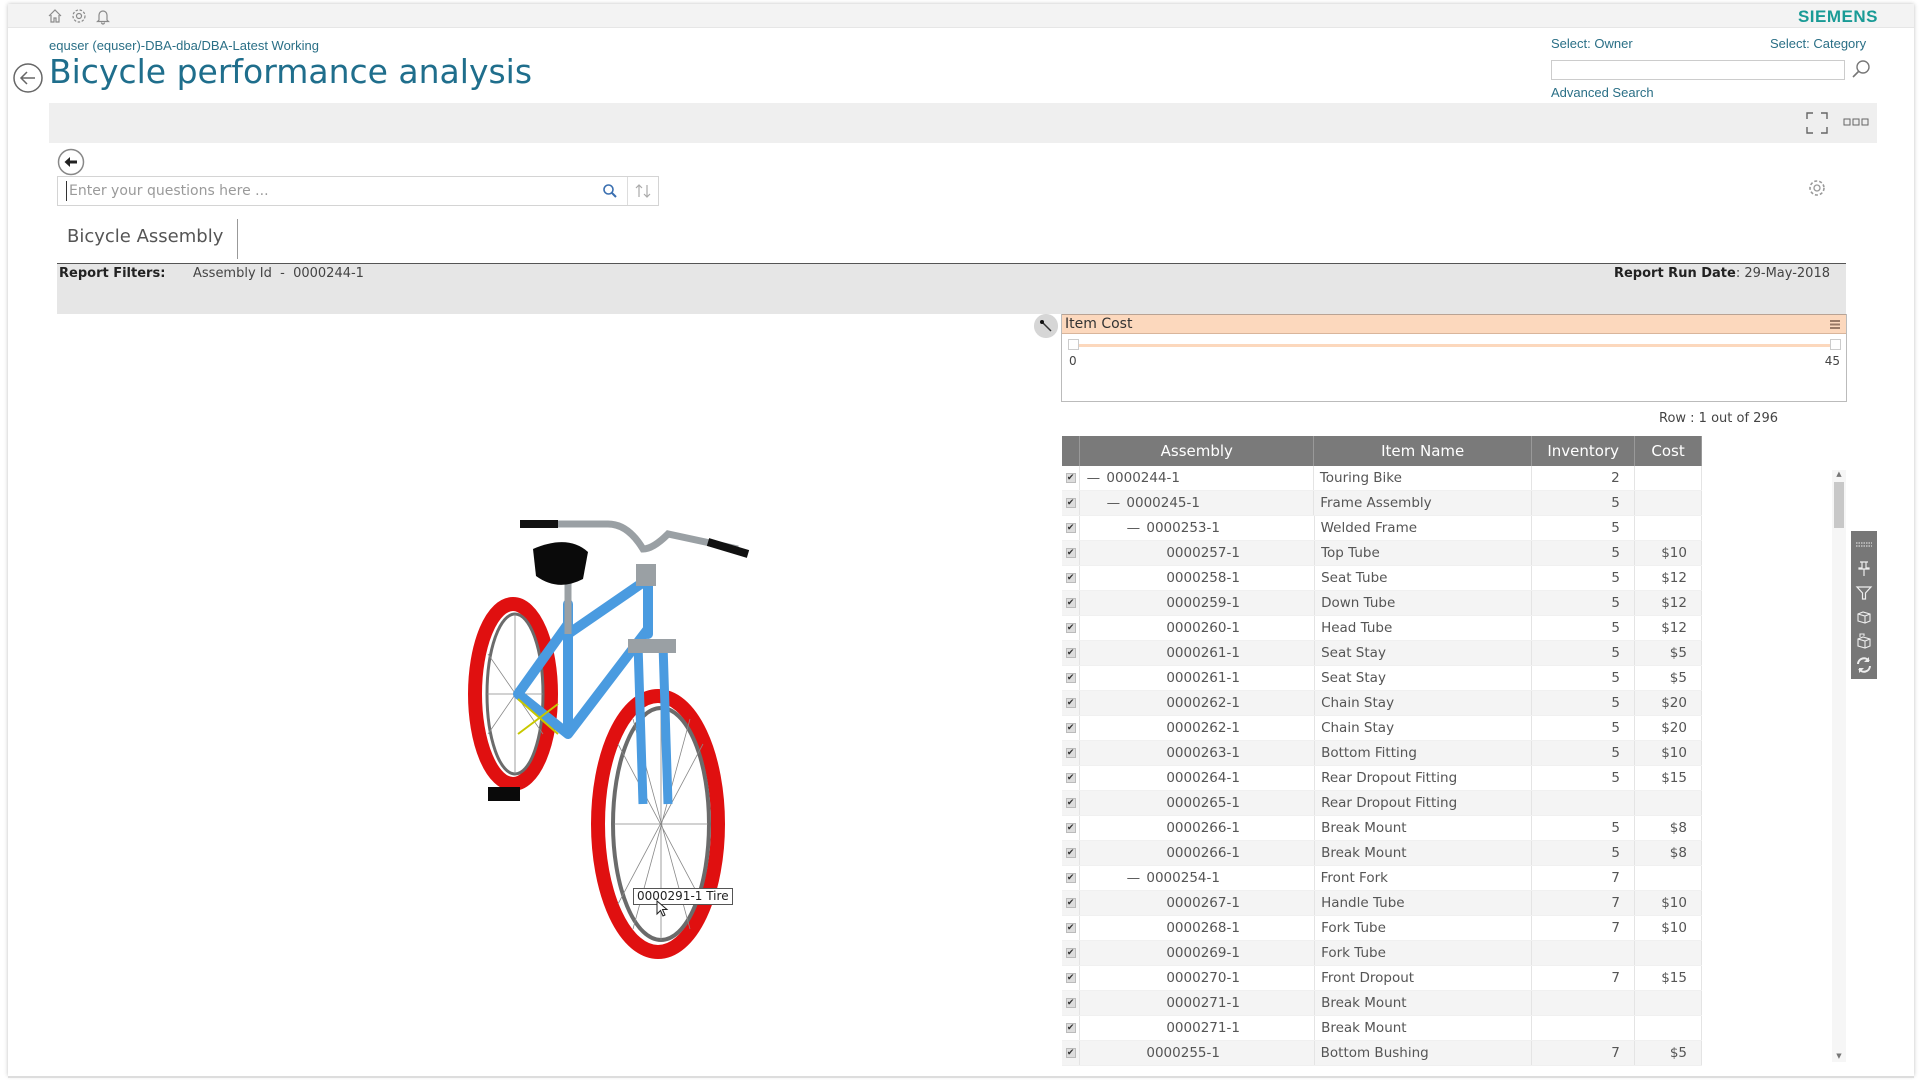 This screenshot has width=1920, height=1080. I want to click on cube-group-icon, so click(1864, 641).